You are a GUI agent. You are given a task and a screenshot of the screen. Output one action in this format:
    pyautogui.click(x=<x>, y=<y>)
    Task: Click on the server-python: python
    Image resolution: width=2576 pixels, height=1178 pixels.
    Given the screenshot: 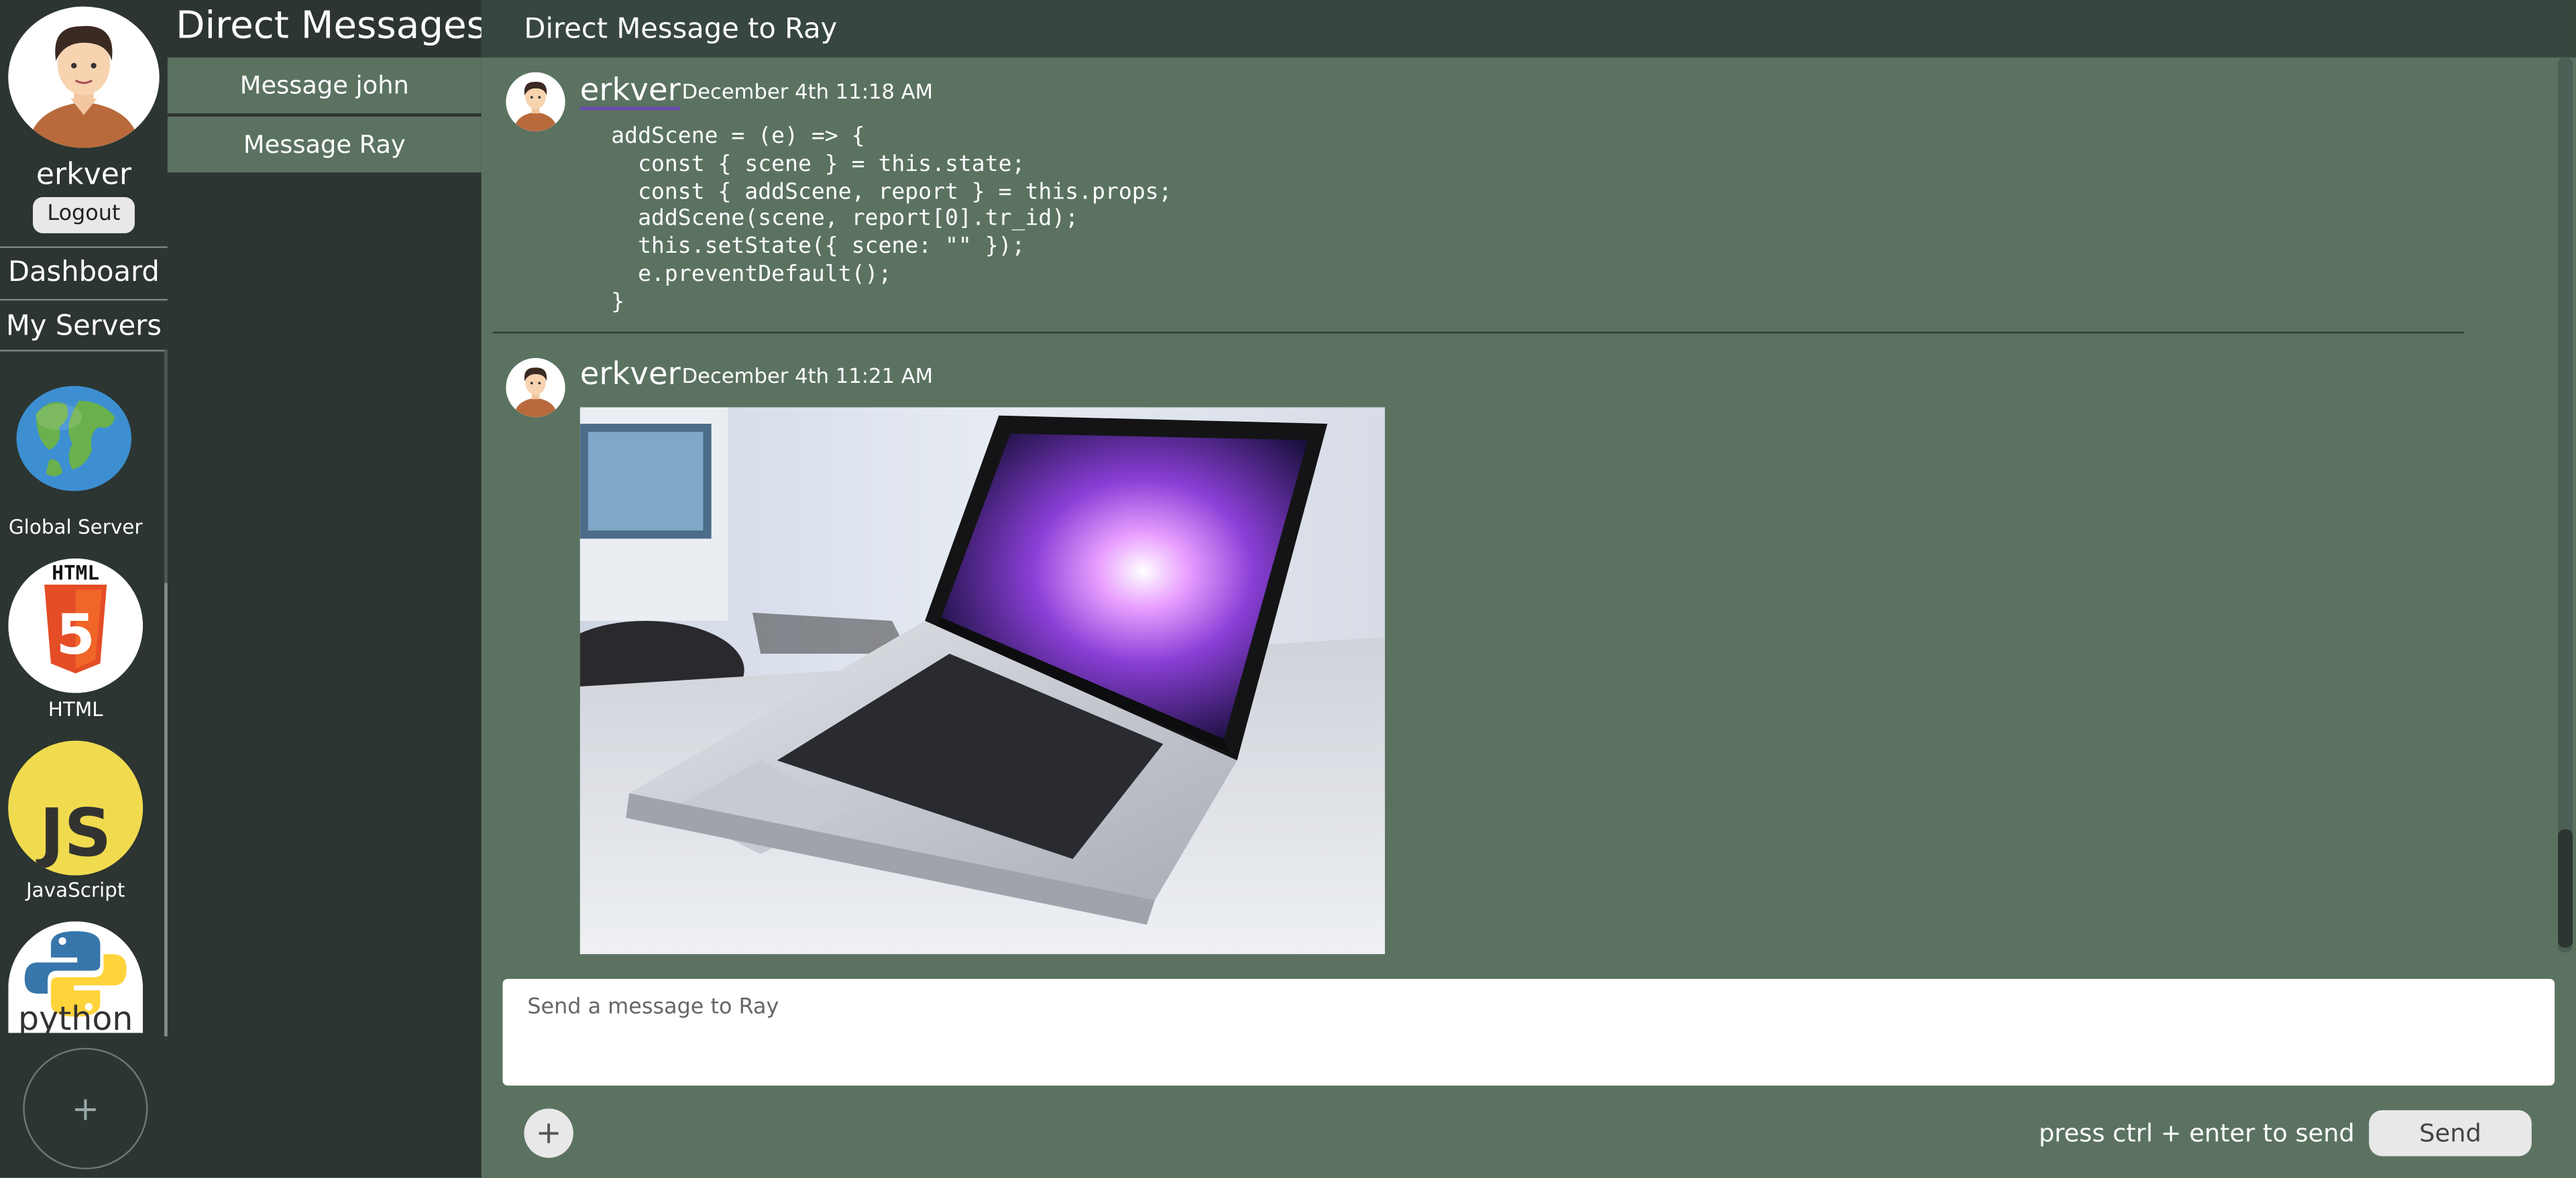 What is the action you would take?
    pyautogui.click(x=76, y=977)
    